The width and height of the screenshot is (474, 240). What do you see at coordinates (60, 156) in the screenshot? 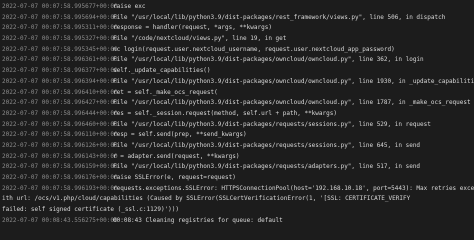
I see `log-timestamp: 2022-07-07 00:07:58.996143+00:00` at bounding box center [60, 156].